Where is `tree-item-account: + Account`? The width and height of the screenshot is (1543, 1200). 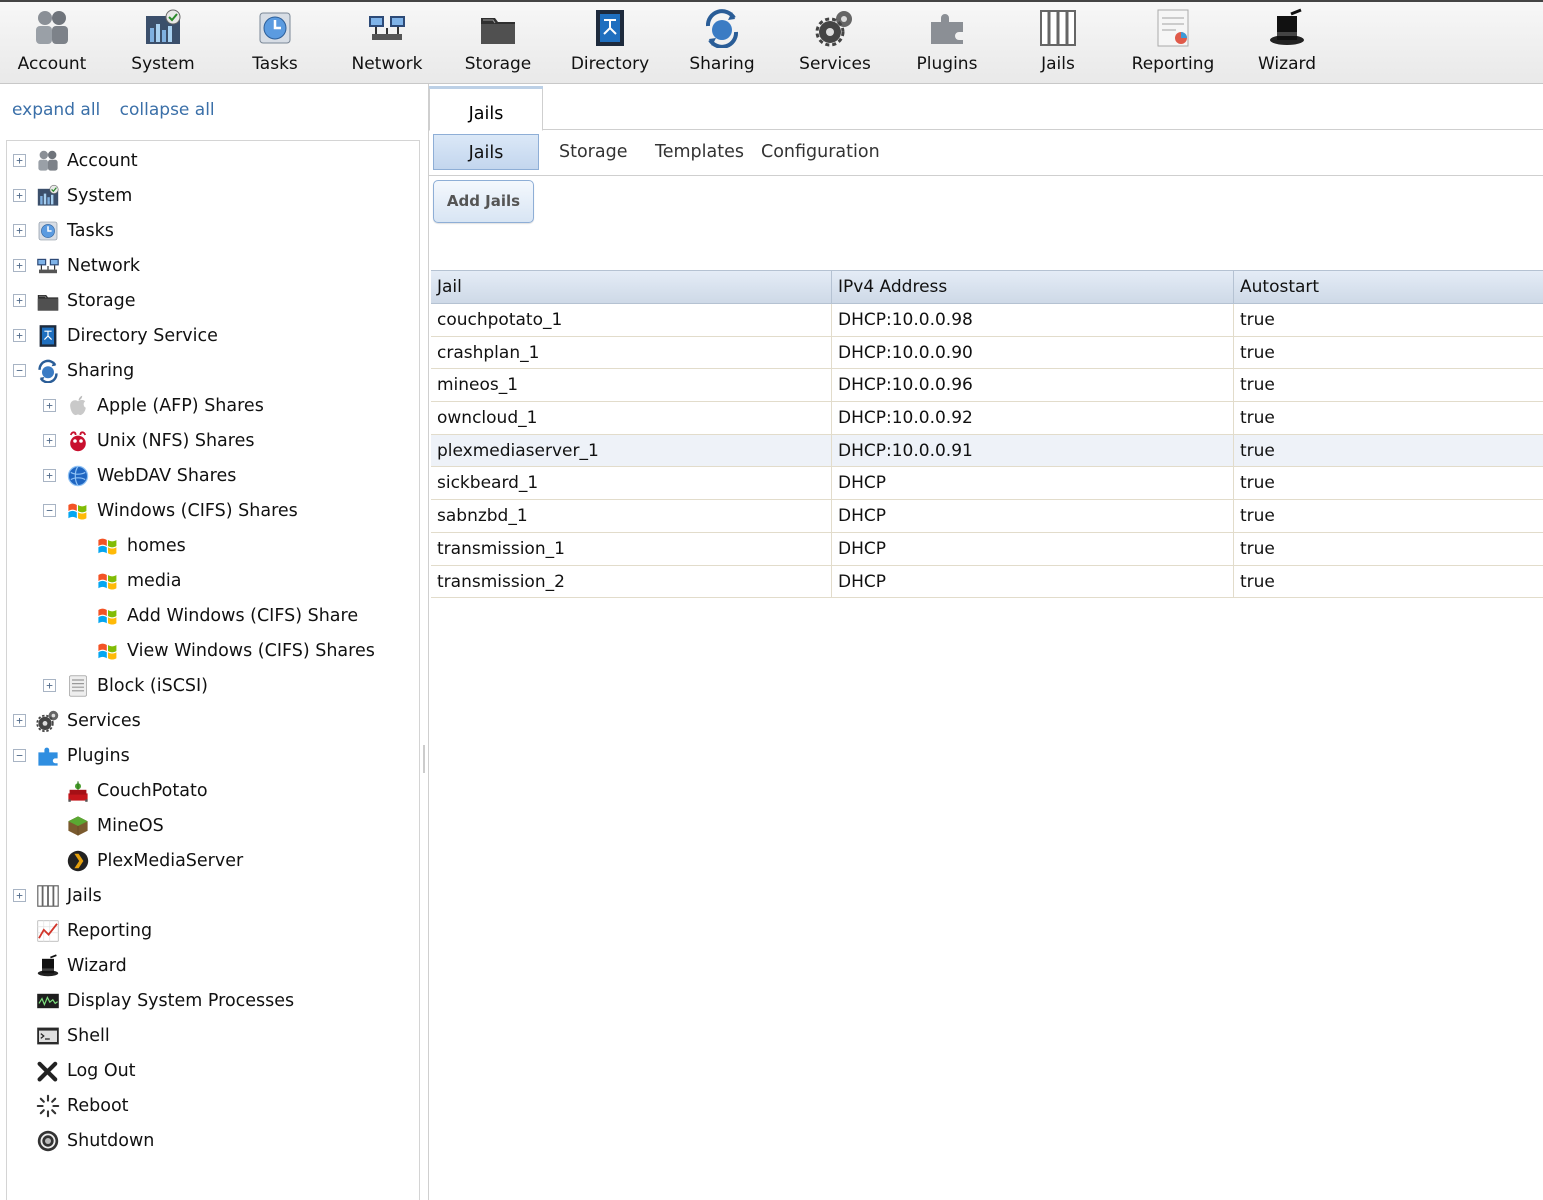
tree-item-account: + Account is located at coordinates (72, 160).